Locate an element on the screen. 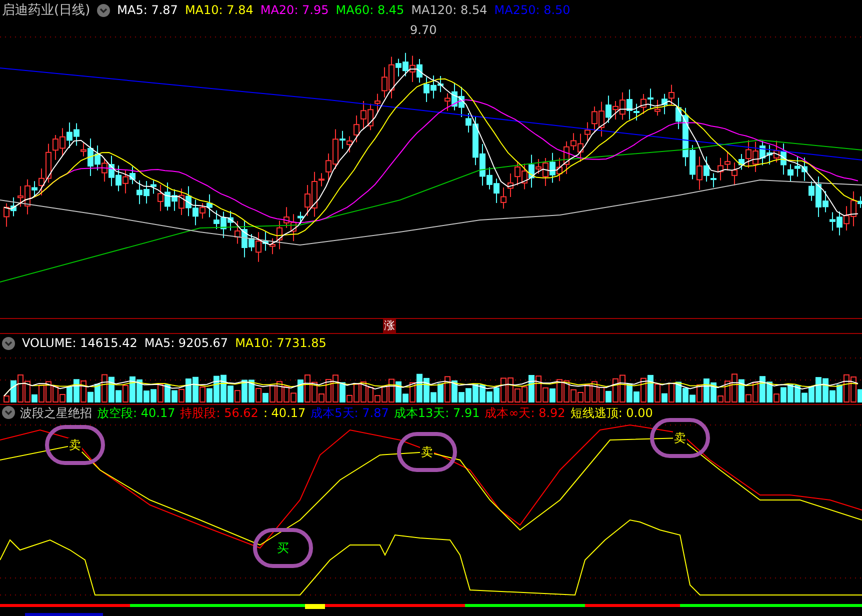 Image resolution: width=862 pixels, height=616 pixels. indicator-value: 成本13天: 7.91 is located at coordinates (437, 412).